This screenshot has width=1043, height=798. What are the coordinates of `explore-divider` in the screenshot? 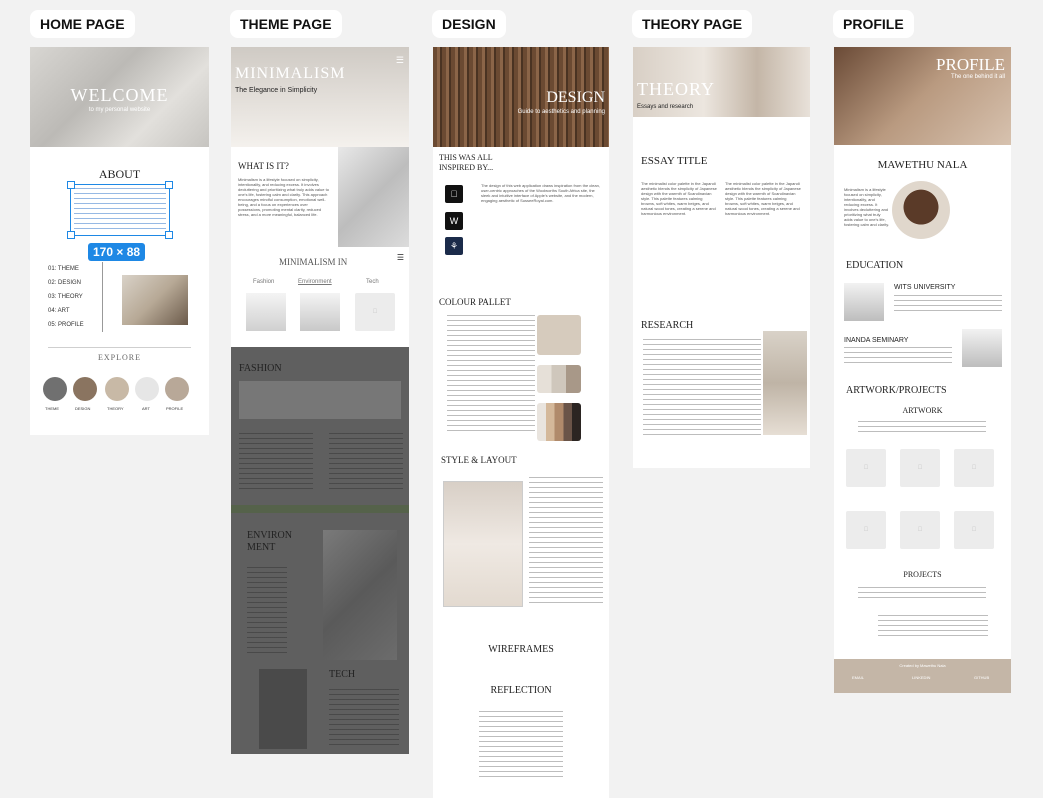 It's located at (119, 347).